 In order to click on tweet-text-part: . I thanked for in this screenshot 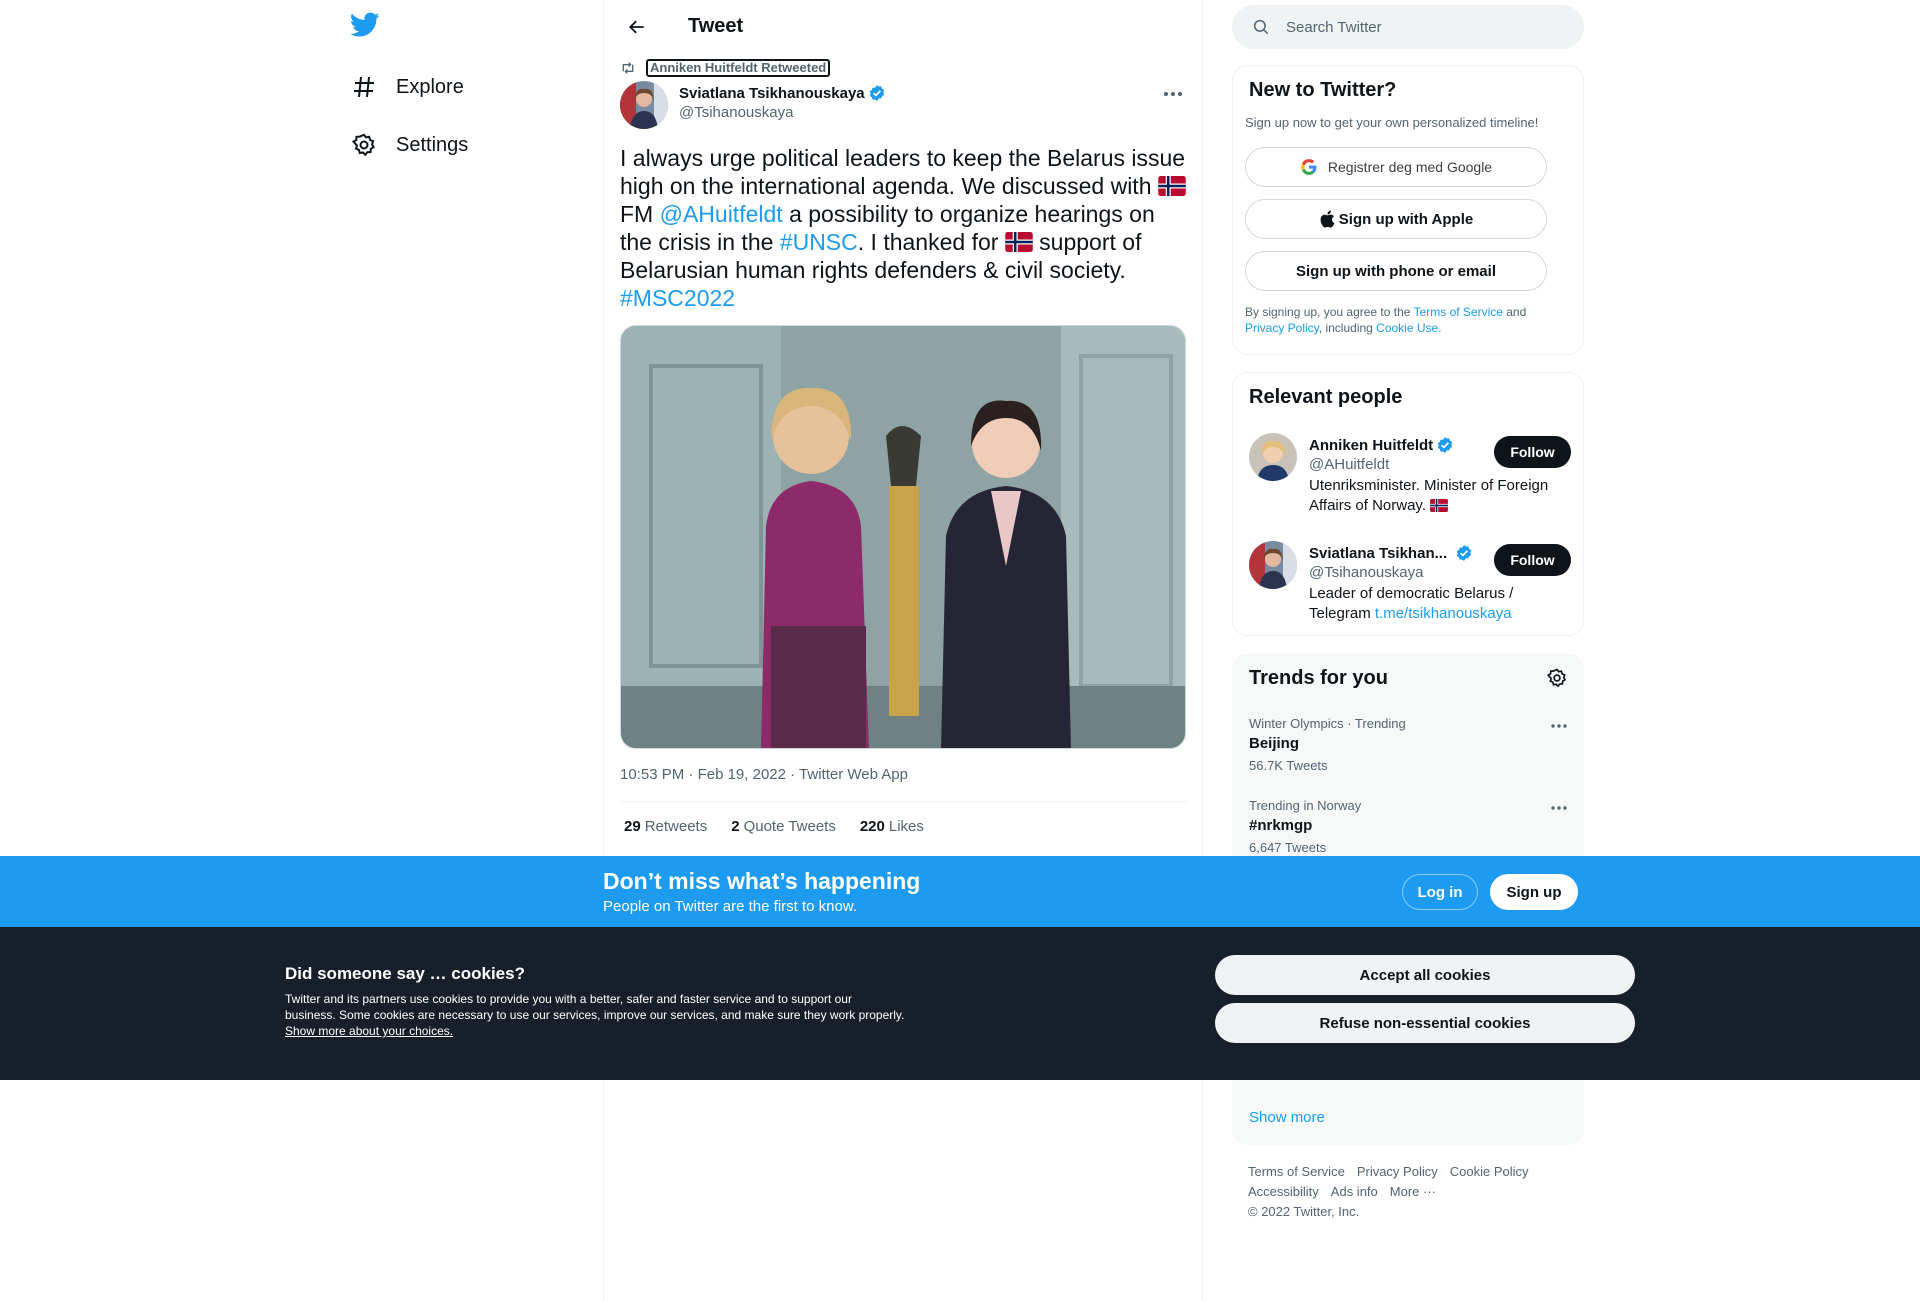, I will do `click(931, 242)`.